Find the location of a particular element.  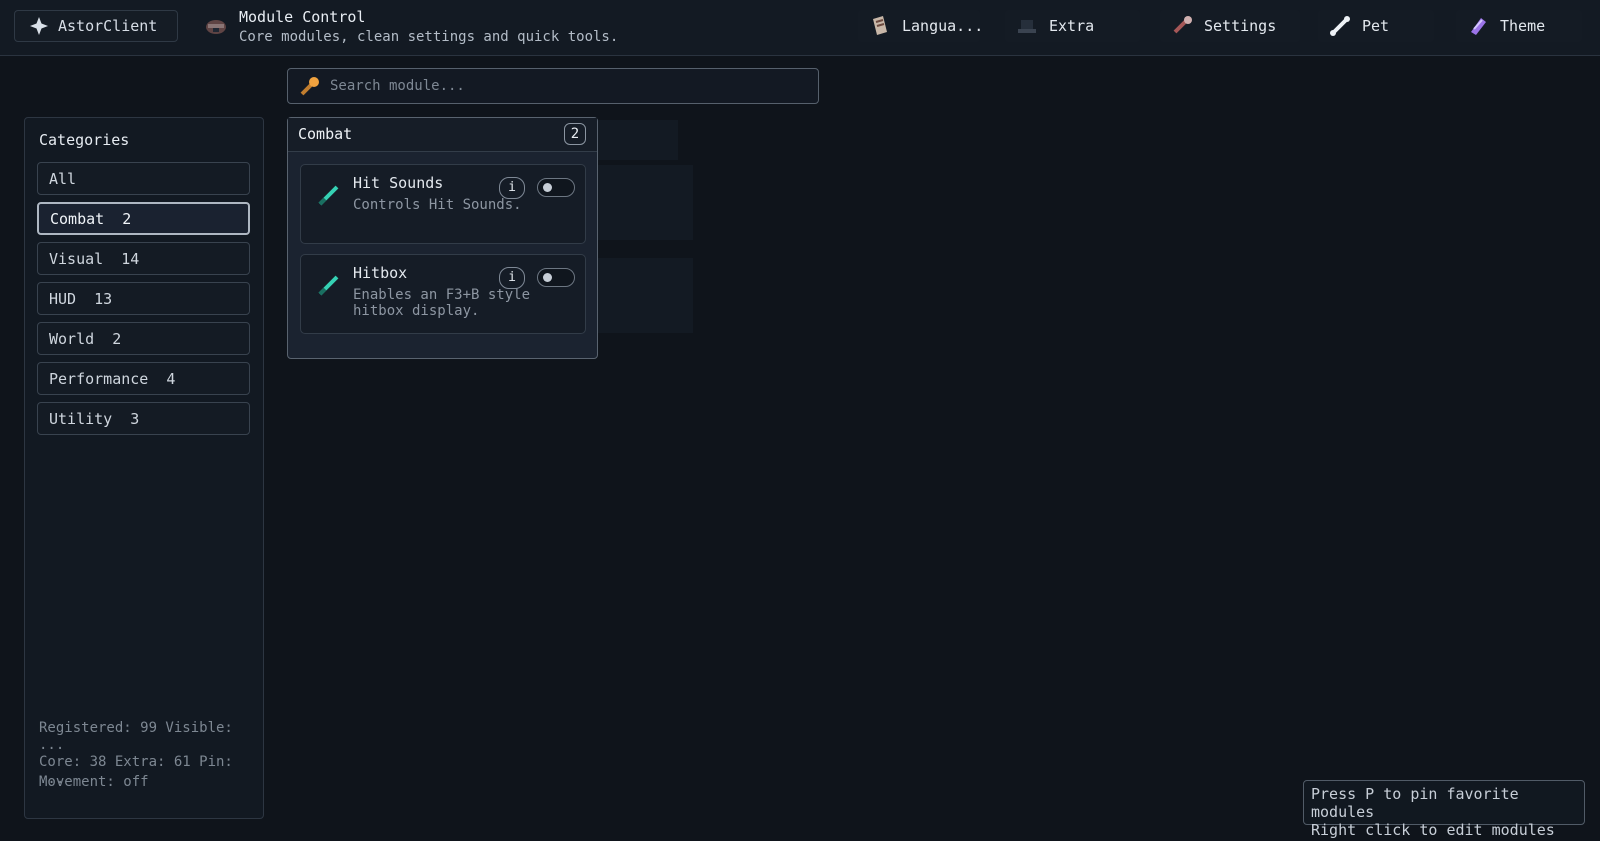

nav-theme-label: Theme is located at coordinates (1523, 26).